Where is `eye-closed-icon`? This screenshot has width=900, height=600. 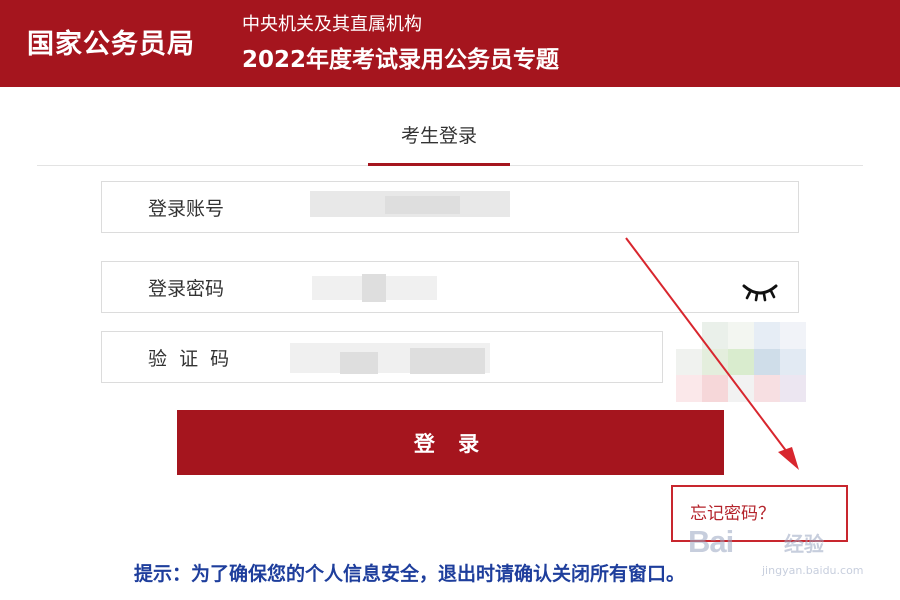 eye-closed-icon is located at coordinates (760, 290).